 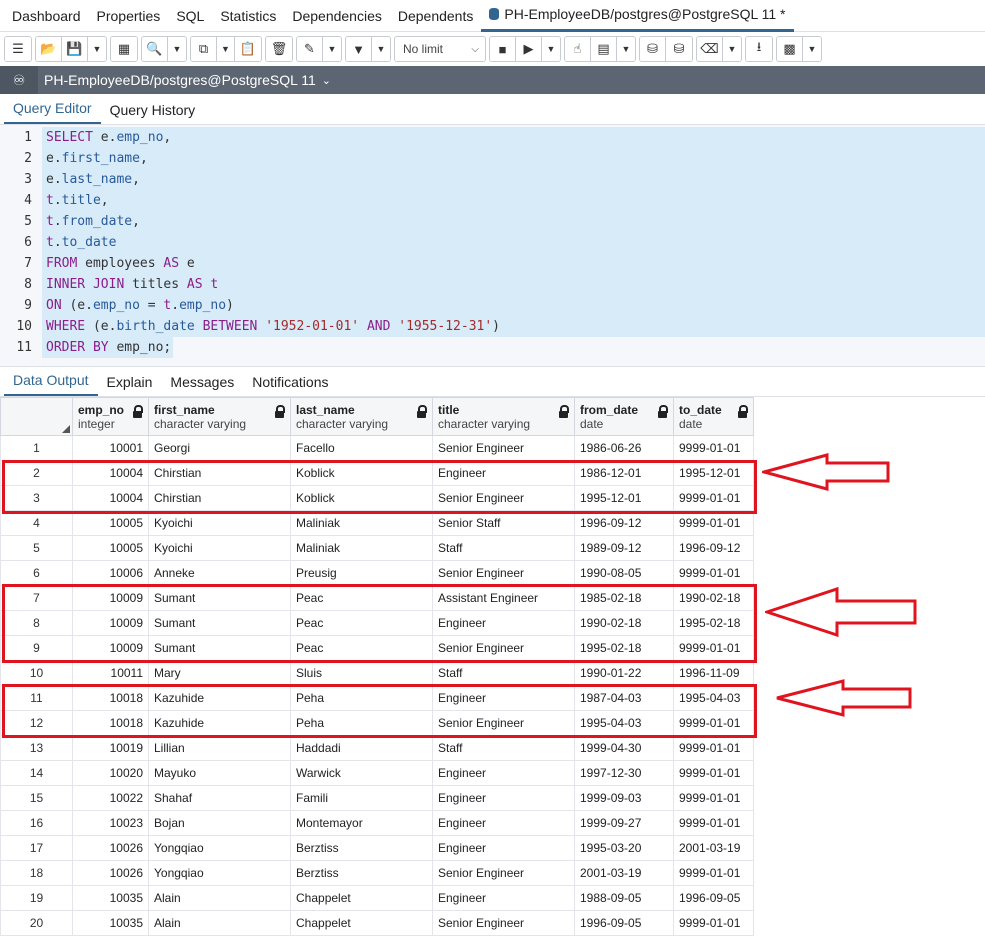 What do you see at coordinates (626, 49) in the screenshot?
I see `explain-dropdown-icon: ▼` at bounding box center [626, 49].